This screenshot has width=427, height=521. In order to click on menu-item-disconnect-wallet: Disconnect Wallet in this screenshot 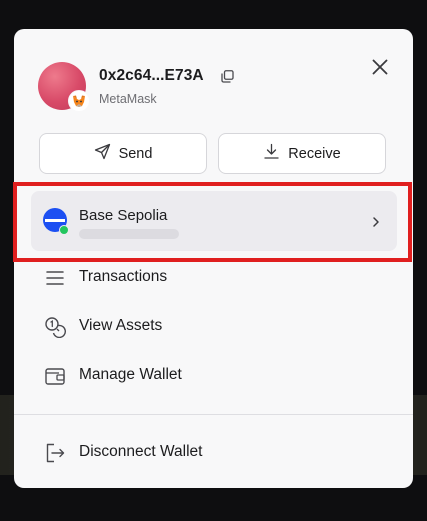, I will do `click(214, 453)`.